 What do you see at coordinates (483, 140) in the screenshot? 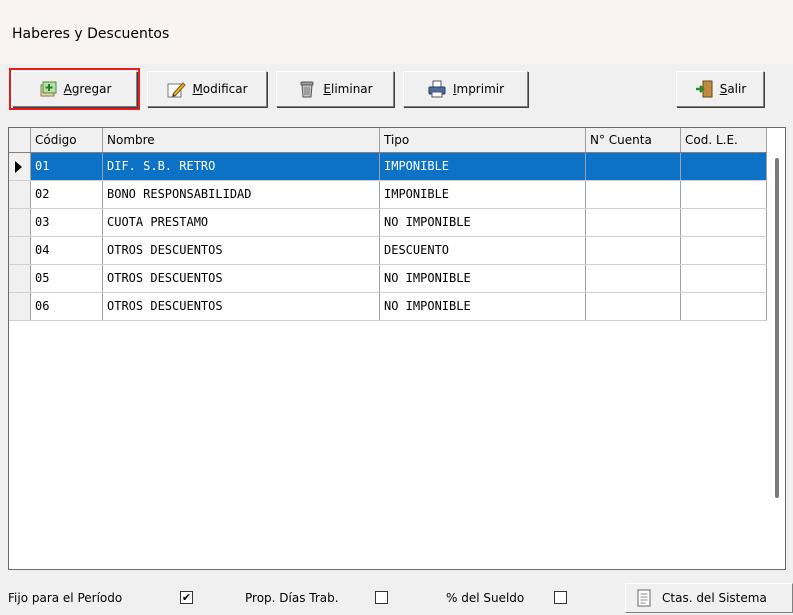
I see `header-tipo: Tipo` at bounding box center [483, 140].